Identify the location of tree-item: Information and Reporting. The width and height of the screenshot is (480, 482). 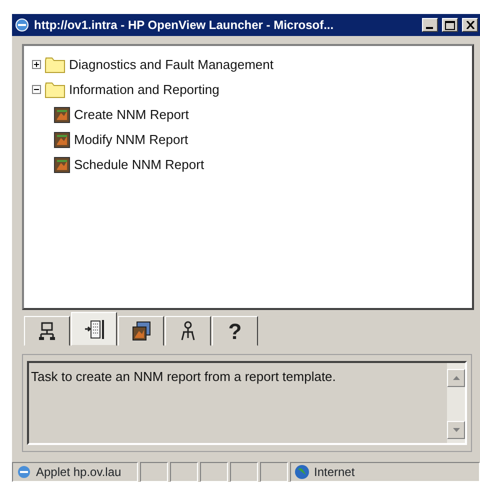
(144, 90).